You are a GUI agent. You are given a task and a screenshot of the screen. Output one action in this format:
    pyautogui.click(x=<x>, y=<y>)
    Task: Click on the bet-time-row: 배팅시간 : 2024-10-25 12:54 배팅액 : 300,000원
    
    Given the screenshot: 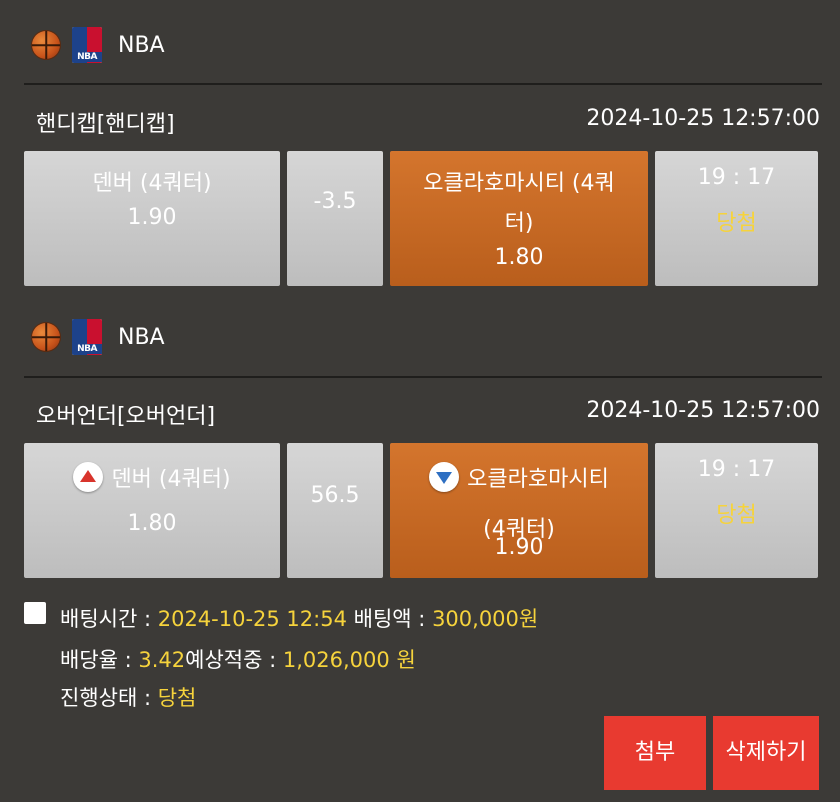 What is the action you would take?
    pyautogui.click(x=299, y=618)
    